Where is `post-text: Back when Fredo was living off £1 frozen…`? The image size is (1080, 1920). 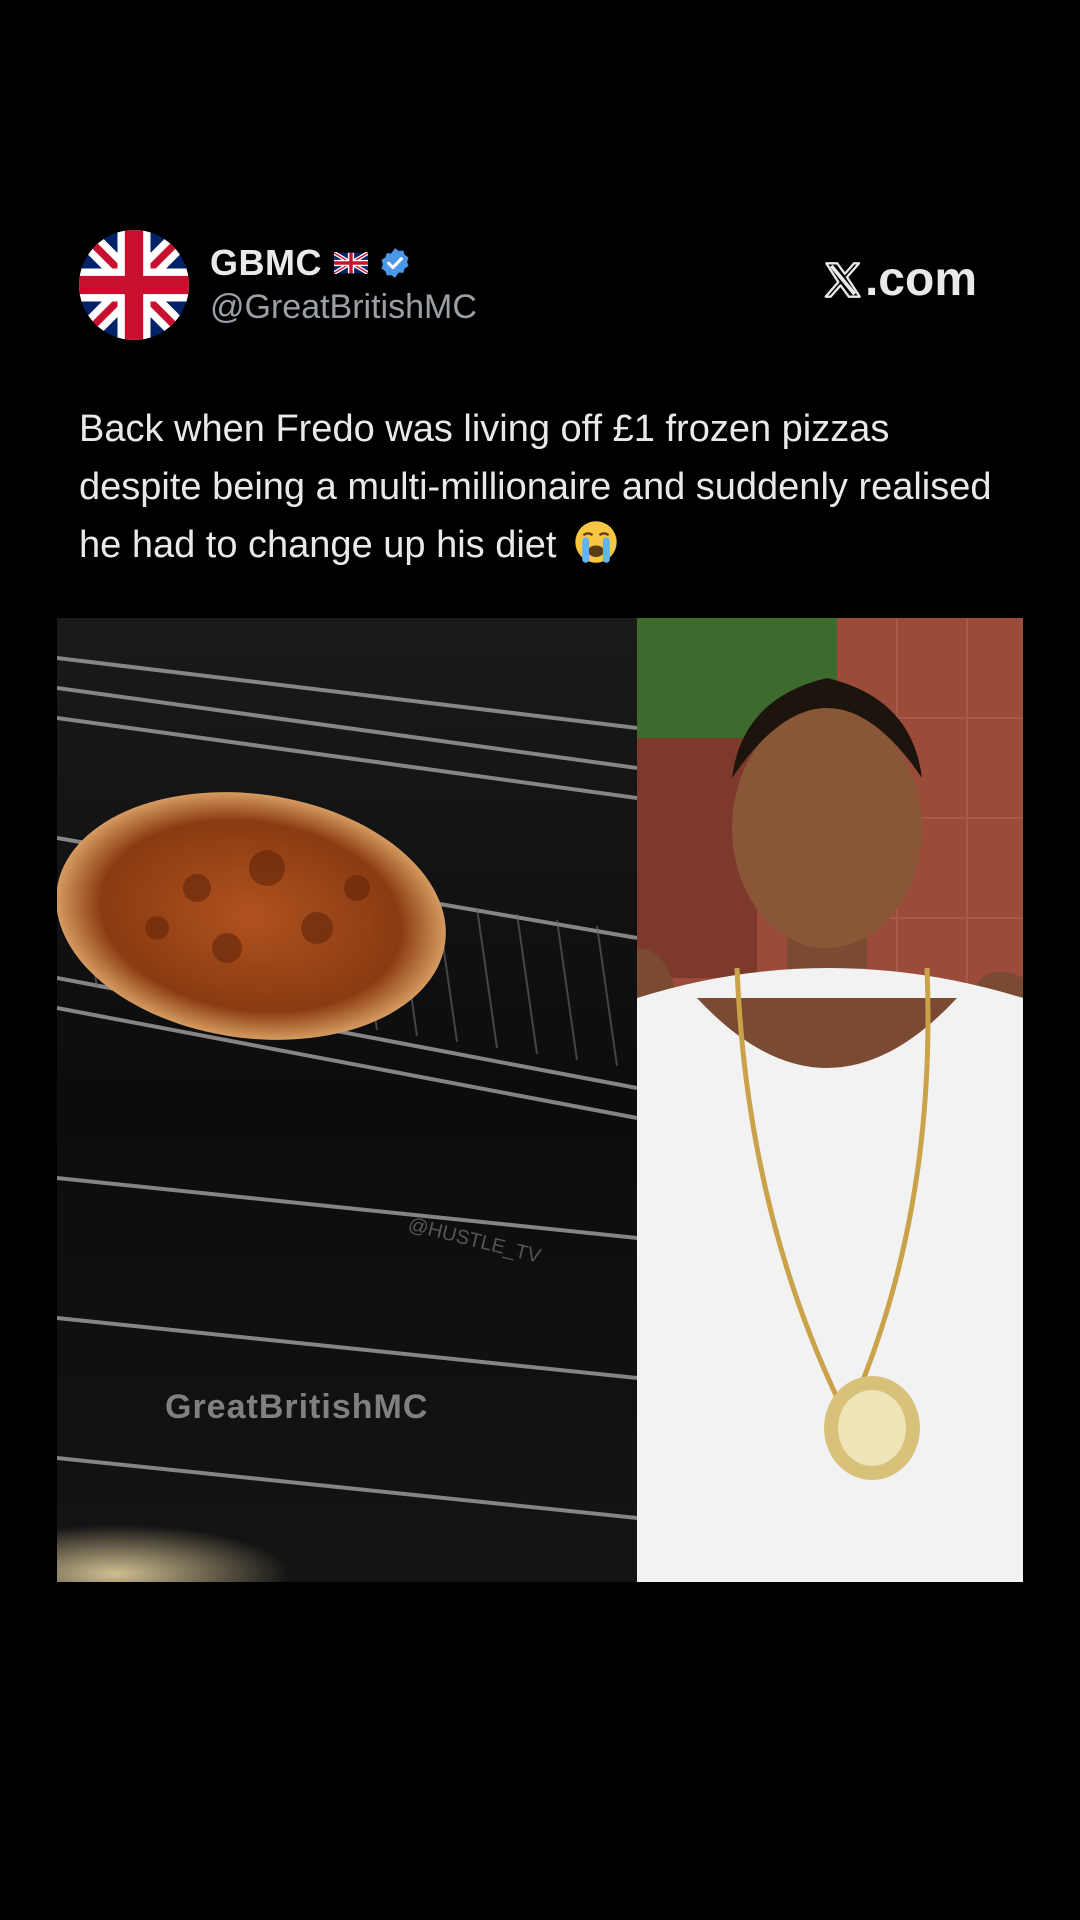 post-text: Back when Fredo was living off £1 frozen… is located at coordinates (539, 487).